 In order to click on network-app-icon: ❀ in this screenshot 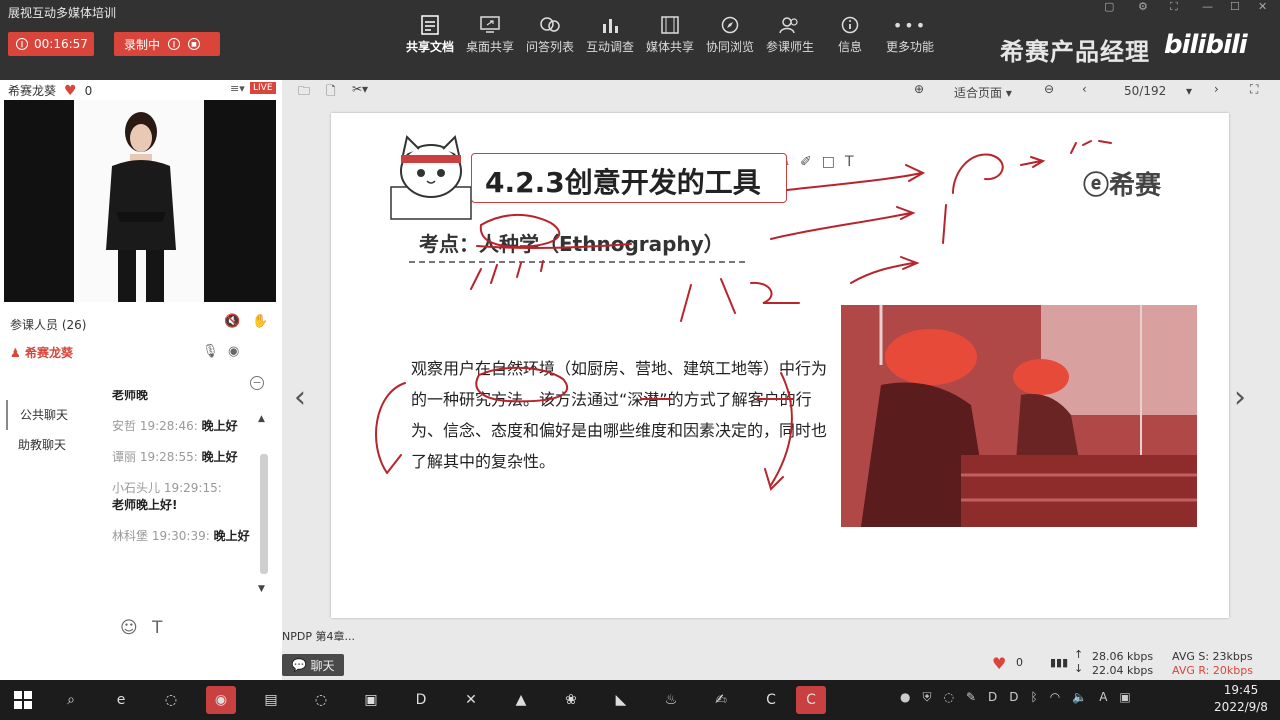, I will do `click(571, 700)`.